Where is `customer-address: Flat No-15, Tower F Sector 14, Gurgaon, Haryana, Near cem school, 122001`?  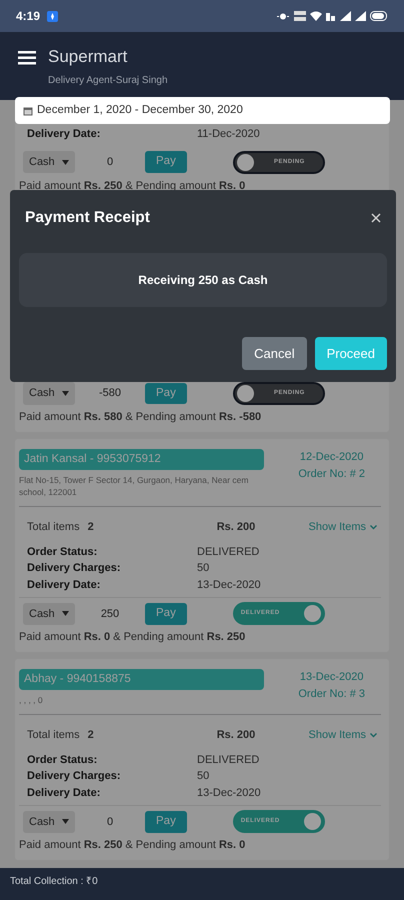
customer-address: Flat No-15, Tower F Sector 14, Gurgaon, Haryana, Near cem school, 122001 is located at coordinates (134, 486).